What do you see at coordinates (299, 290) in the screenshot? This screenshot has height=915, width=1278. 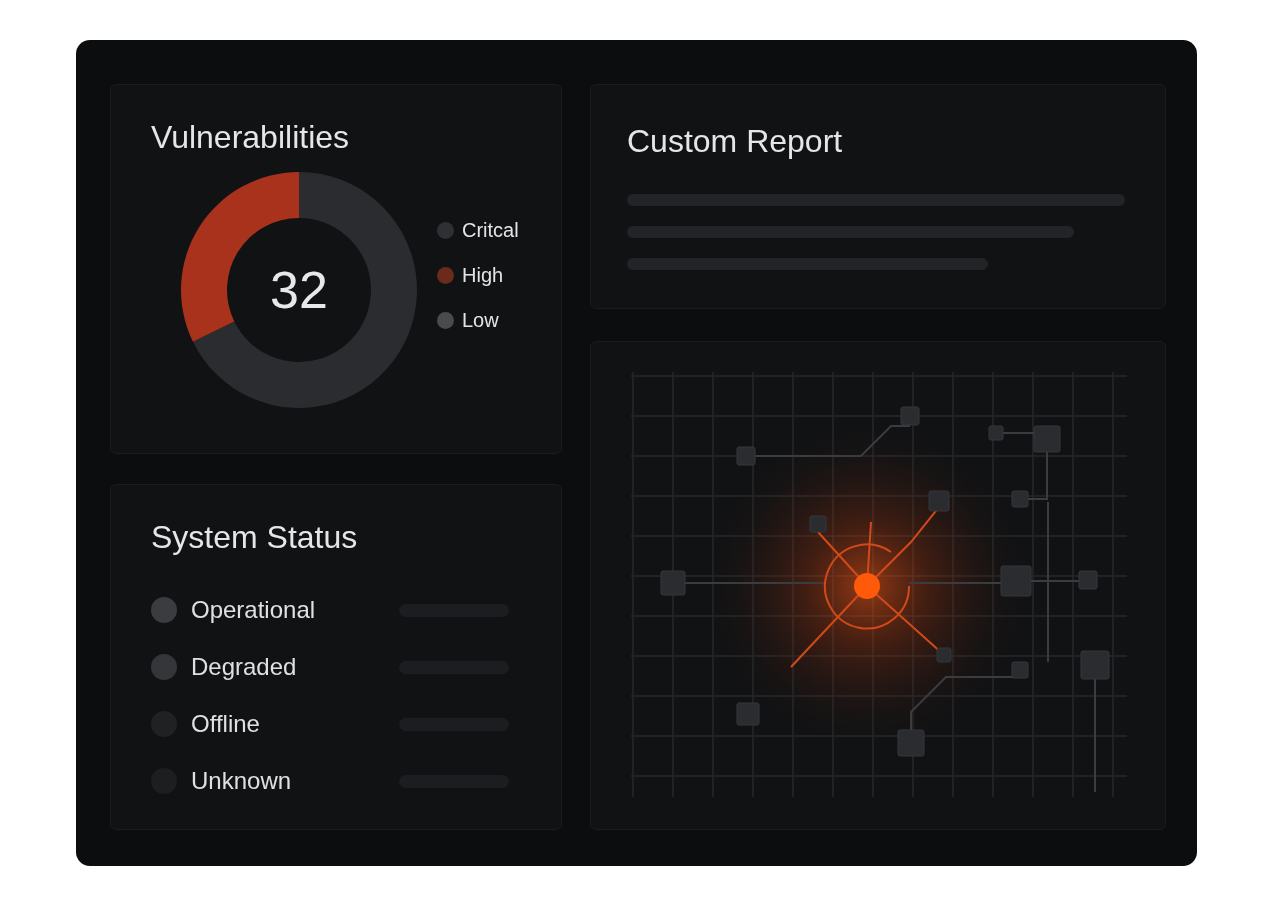 I see `total-count: 32` at bounding box center [299, 290].